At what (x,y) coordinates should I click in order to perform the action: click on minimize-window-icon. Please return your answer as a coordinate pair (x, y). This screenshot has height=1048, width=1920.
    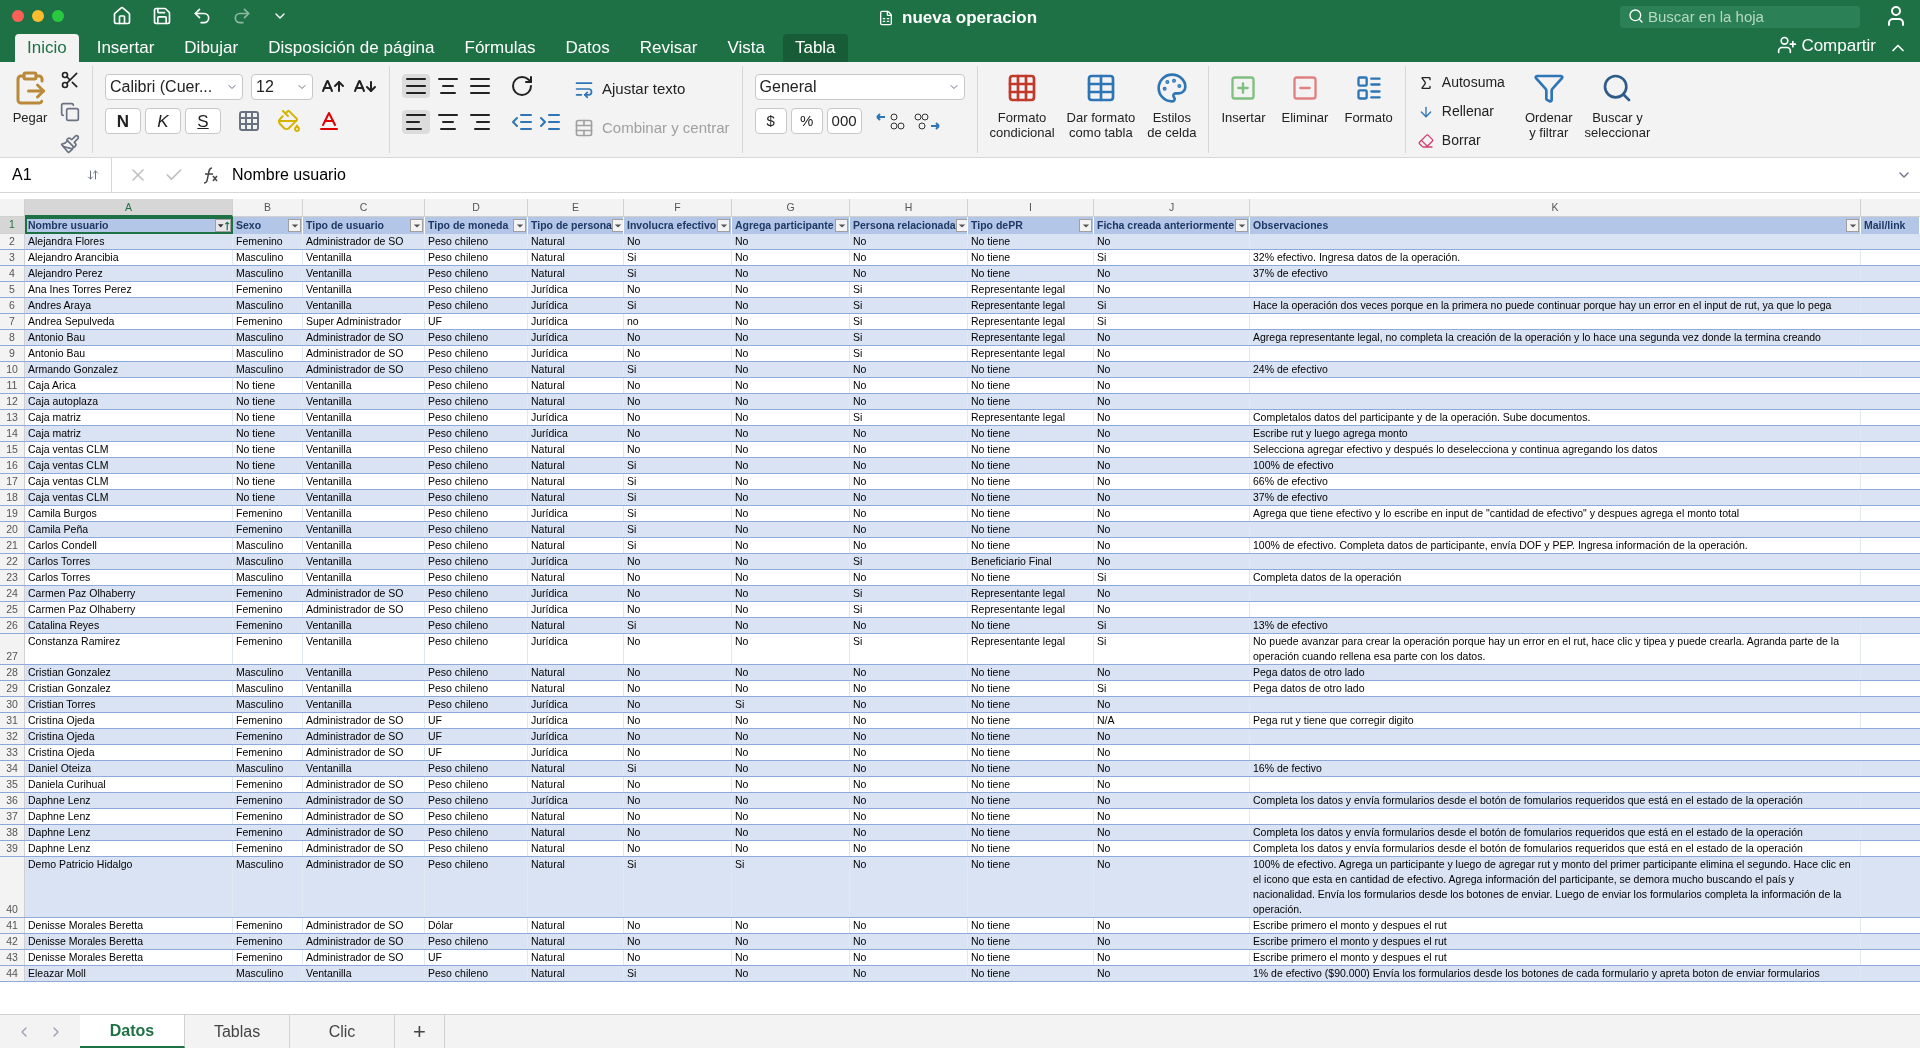
    Looking at the image, I should click on (38, 16).